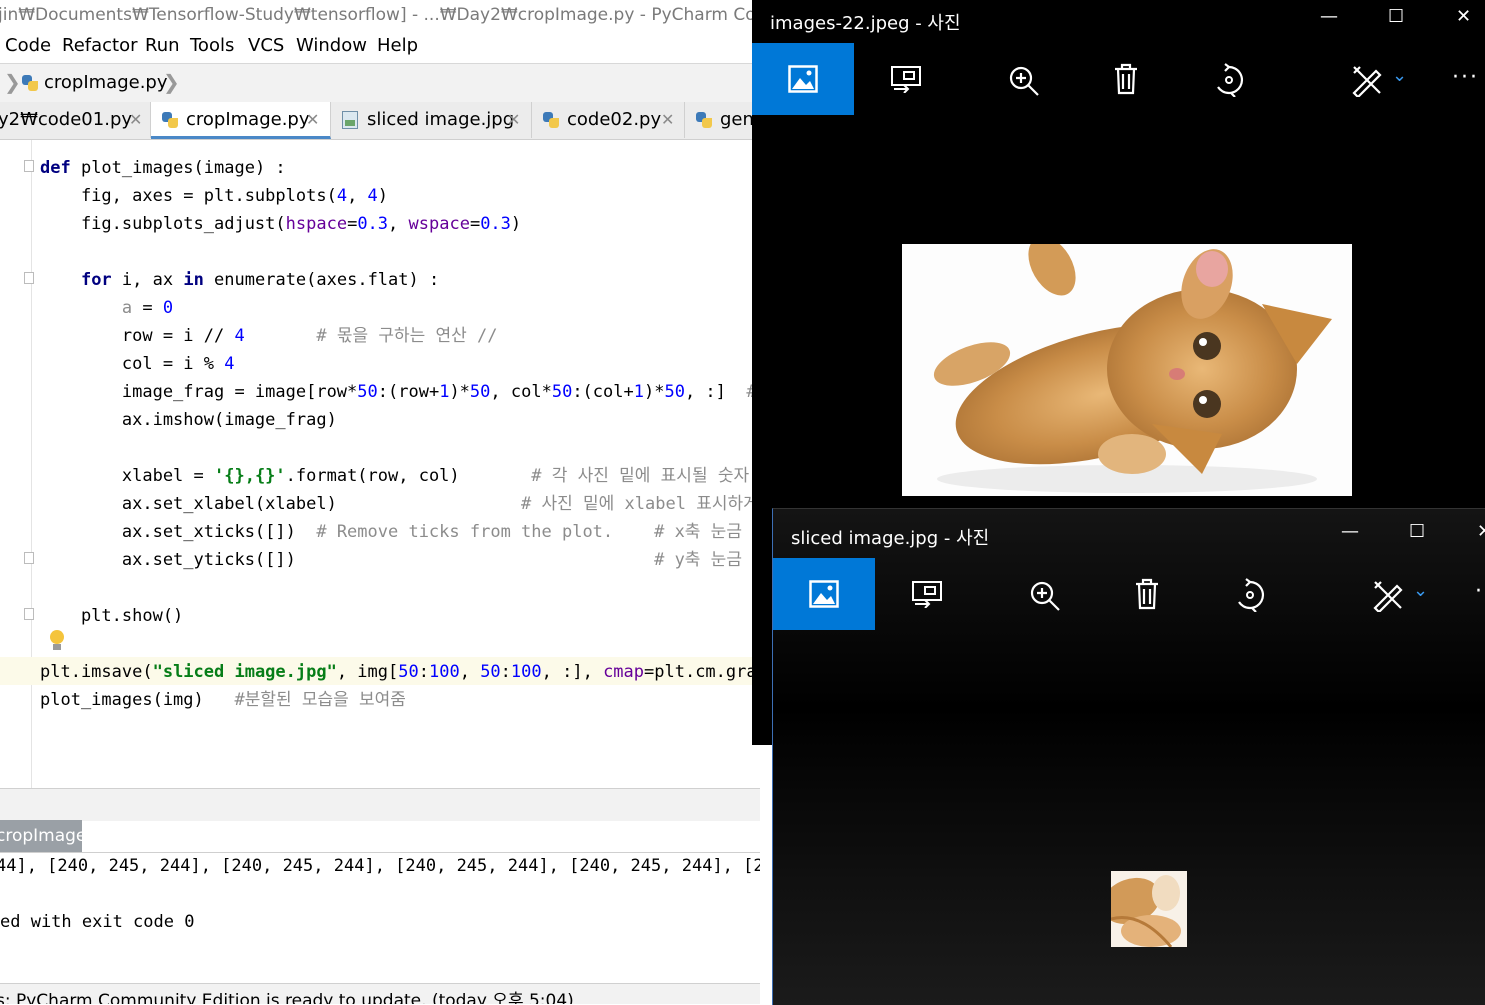  Describe the element at coordinates (112, 616) in the screenshot. I see `code-line: plt.show()` at that location.